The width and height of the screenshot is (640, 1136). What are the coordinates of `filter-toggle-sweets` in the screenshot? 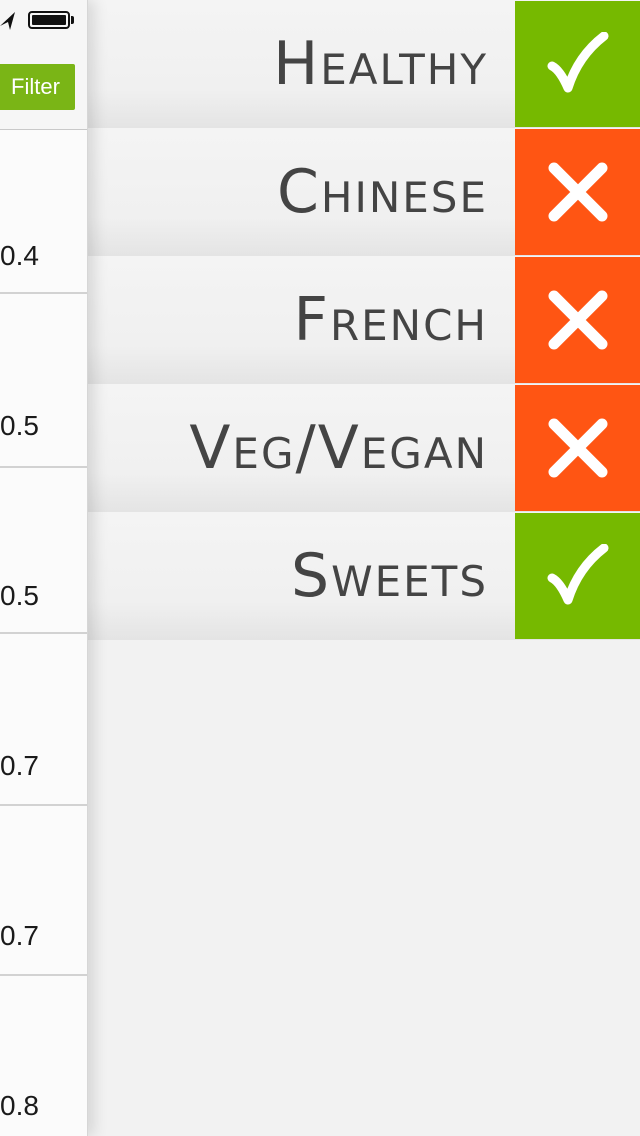 It's located at (577, 576).